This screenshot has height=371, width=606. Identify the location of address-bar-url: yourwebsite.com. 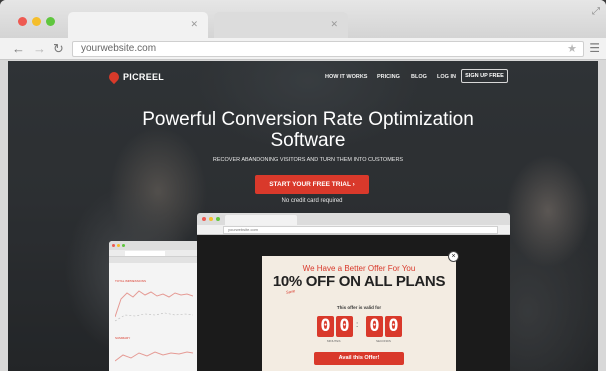
(119, 48).